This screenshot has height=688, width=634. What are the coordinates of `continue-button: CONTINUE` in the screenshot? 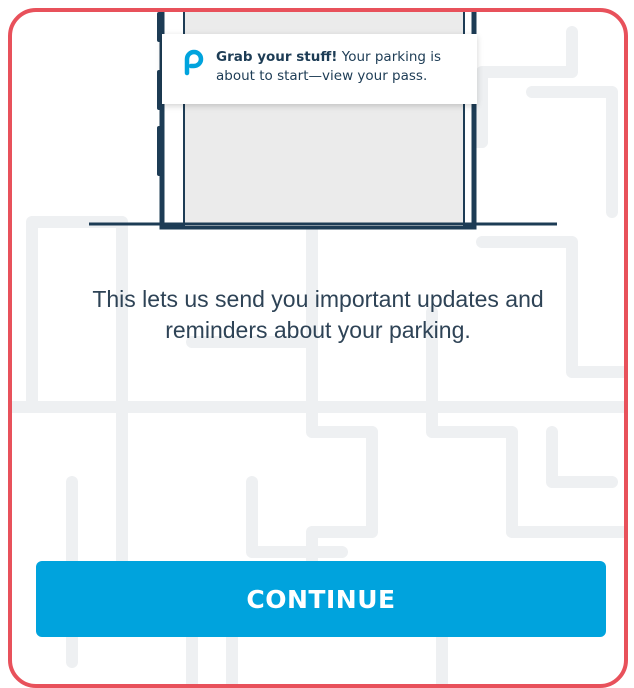 It's located at (321, 599).